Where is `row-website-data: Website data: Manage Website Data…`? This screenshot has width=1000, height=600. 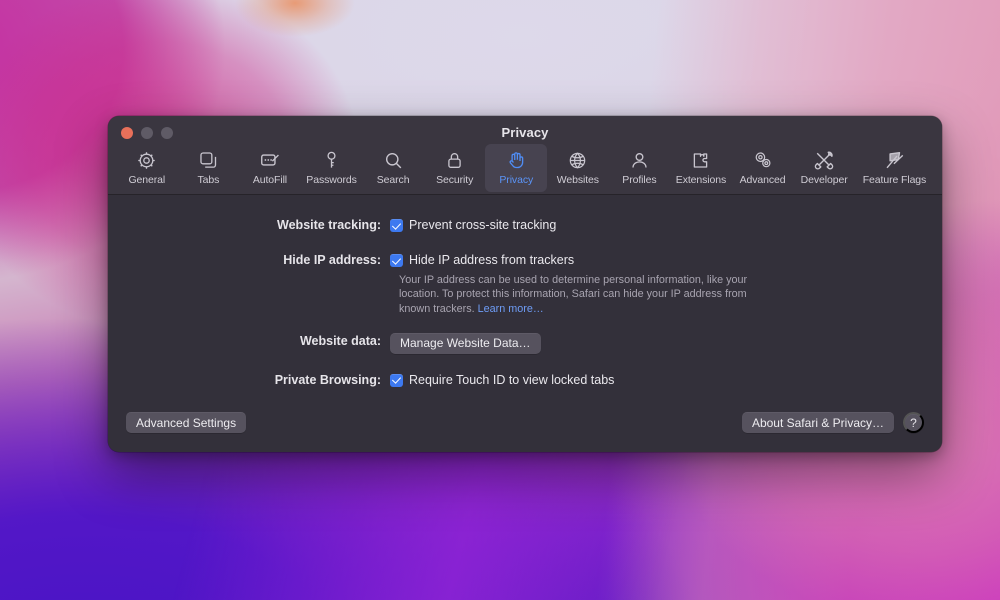 row-website-data: Website data: Manage Website Data… is located at coordinates (525, 343).